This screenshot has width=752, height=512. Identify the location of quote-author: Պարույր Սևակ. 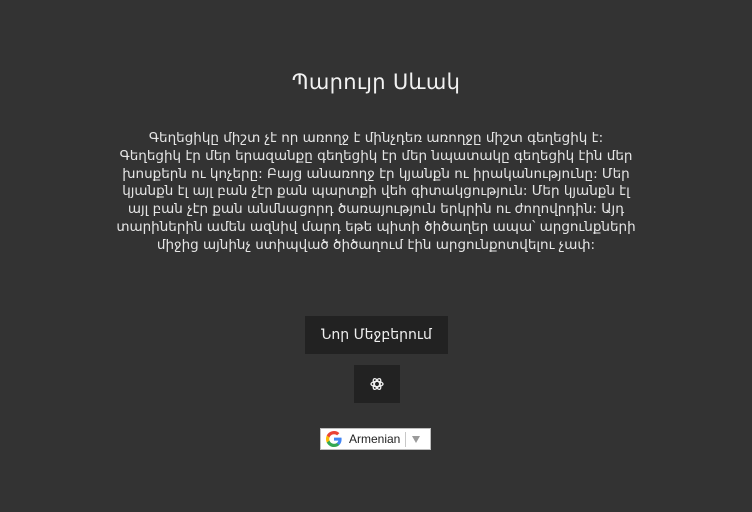
(376, 82).